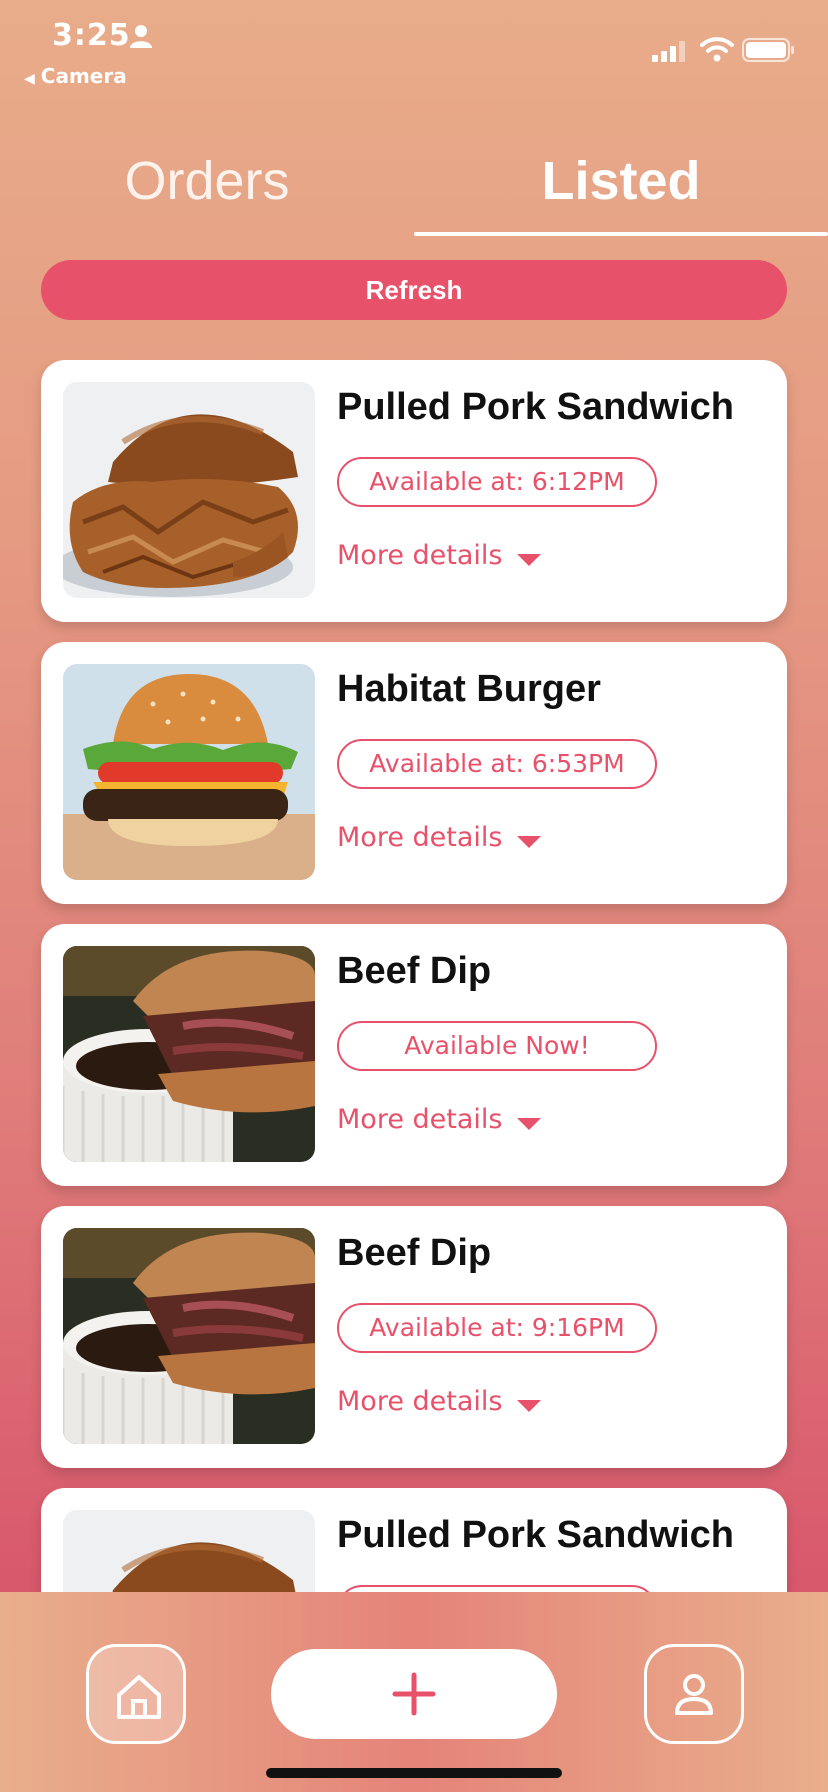 The image size is (828, 1792). I want to click on status-bar: 3:25 ◀ Camera, so click(414, 50).